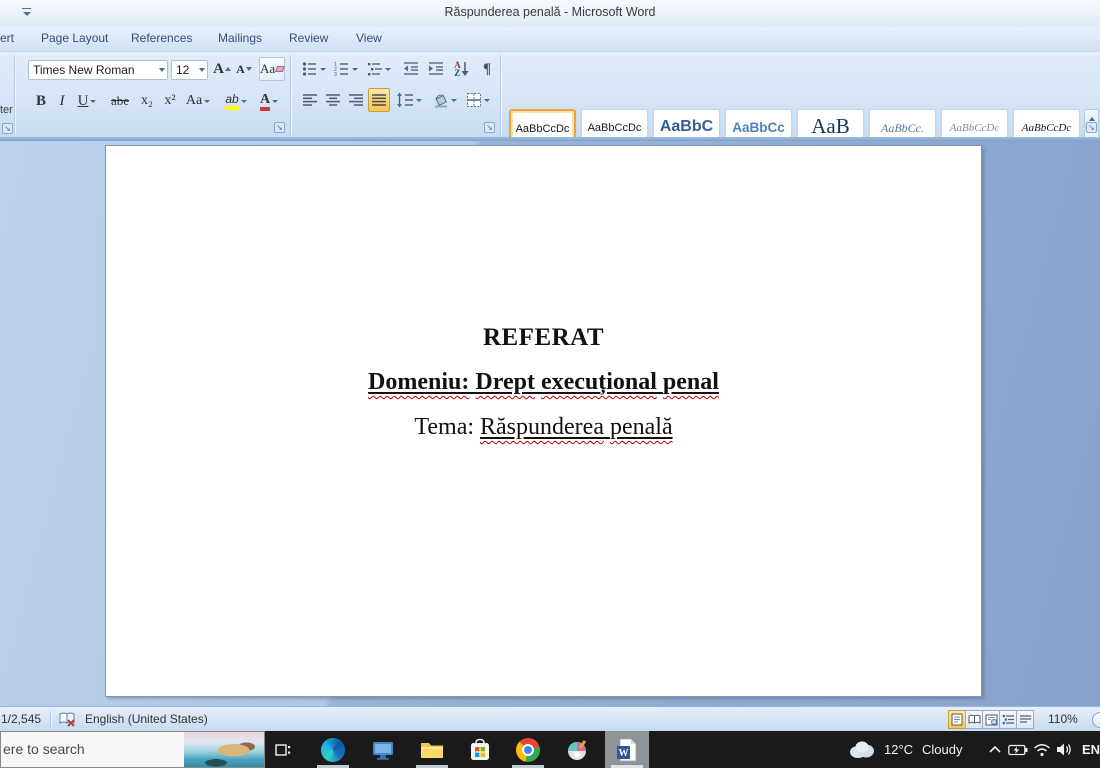  What do you see at coordinates (598, 382) in the screenshot?
I see `doc-word: execuțional` at bounding box center [598, 382].